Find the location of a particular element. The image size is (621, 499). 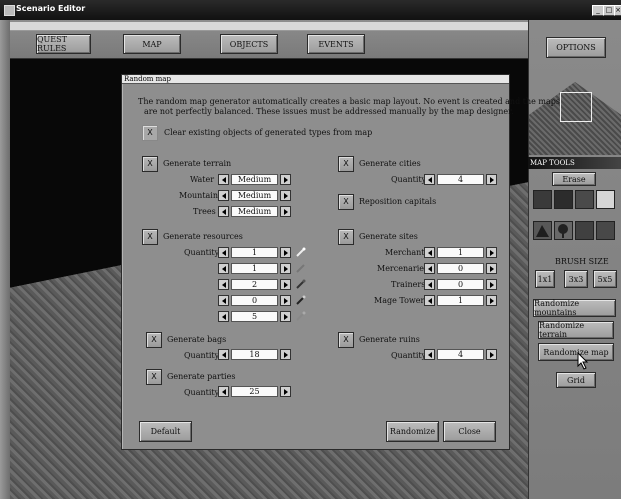

mountains-increase-button is located at coordinates (285, 195).